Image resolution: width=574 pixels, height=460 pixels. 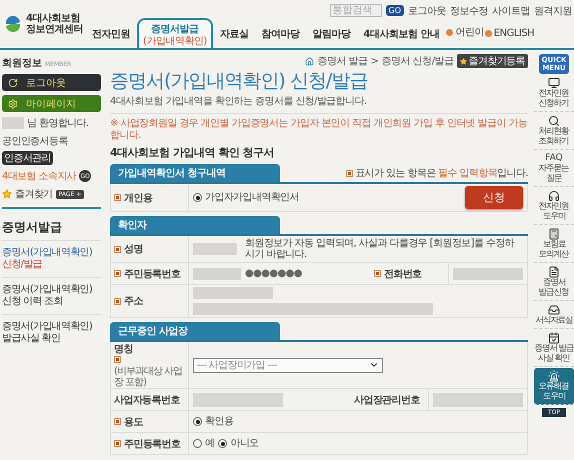 What do you see at coordinates (387, 400) in the screenshot?
I see `field-label: 사업장관리번호` at bounding box center [387, 400].